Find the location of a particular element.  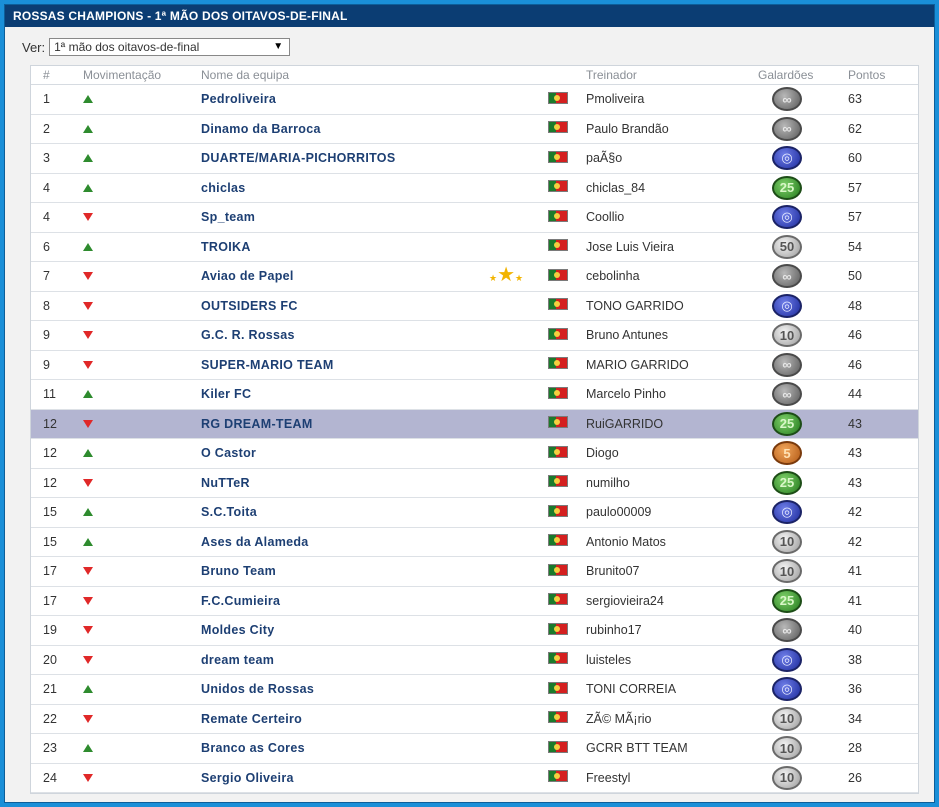

rank-cell: 17 is located at coordinates (50, 571).